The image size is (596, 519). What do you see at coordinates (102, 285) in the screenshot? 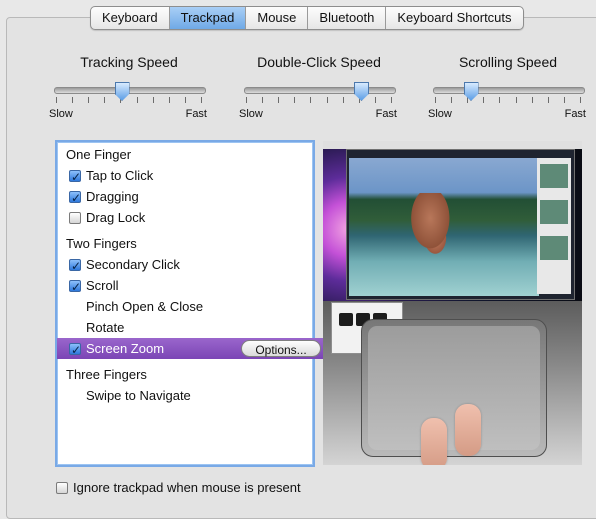
I see `scroll-label: Scroll` at bounding box center [102, 285].